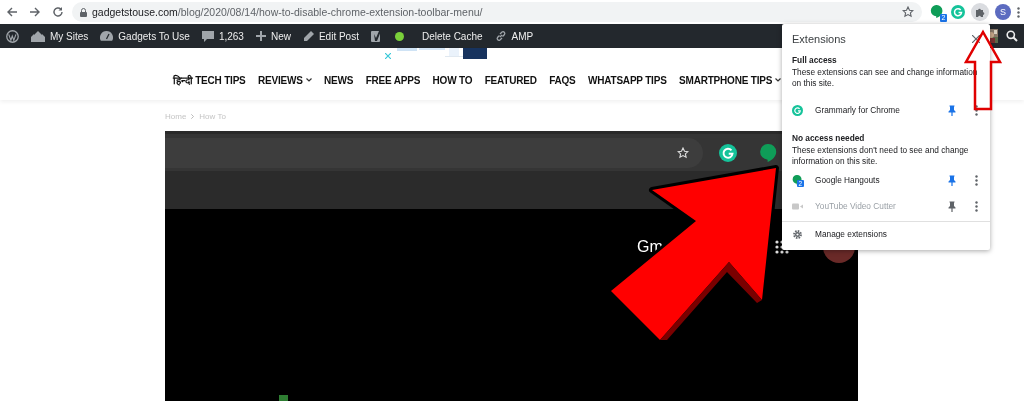 The height and width of the screenshot is (406, 1024). What do you see at coordinates (497, 12) in the screenshot?
I see `address-bar: gadgetstouse.com/blog/2020/08/14/how-to-disable-chrome-extension-toolbar-menu/` at bounding box center [497, 12].